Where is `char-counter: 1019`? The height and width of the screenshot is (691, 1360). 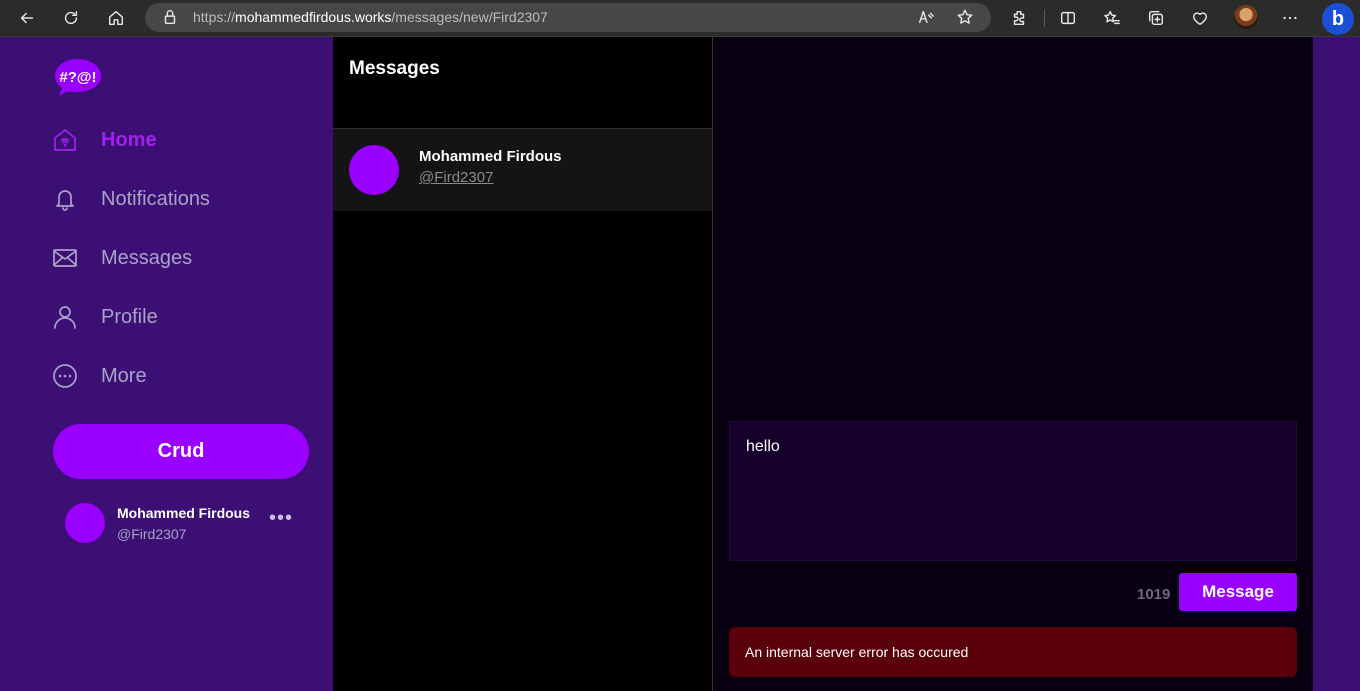
char-counter: 1019 is located at coordinates (1154, 594).